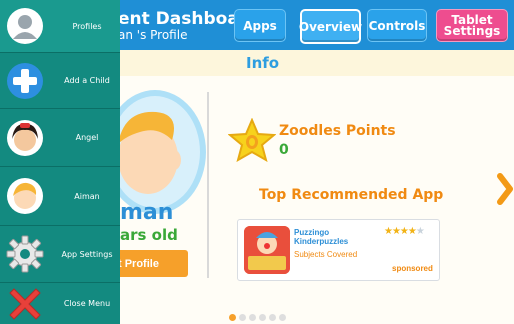 This screenshot has height=324, width=514. I want to click on girl-avatar-icon, so click(25, 138).